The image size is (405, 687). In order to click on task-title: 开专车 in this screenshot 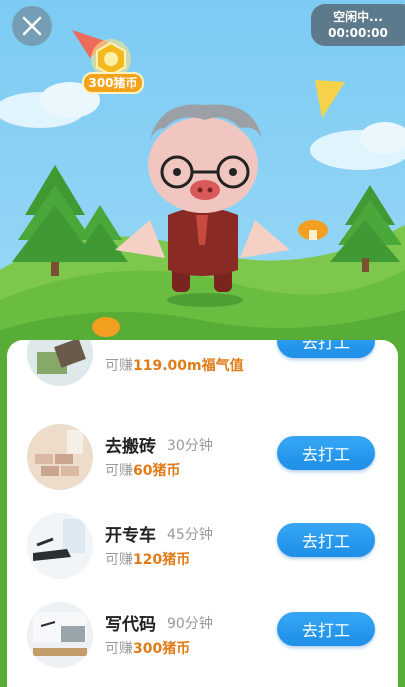, I will do `click(130, 536)`.